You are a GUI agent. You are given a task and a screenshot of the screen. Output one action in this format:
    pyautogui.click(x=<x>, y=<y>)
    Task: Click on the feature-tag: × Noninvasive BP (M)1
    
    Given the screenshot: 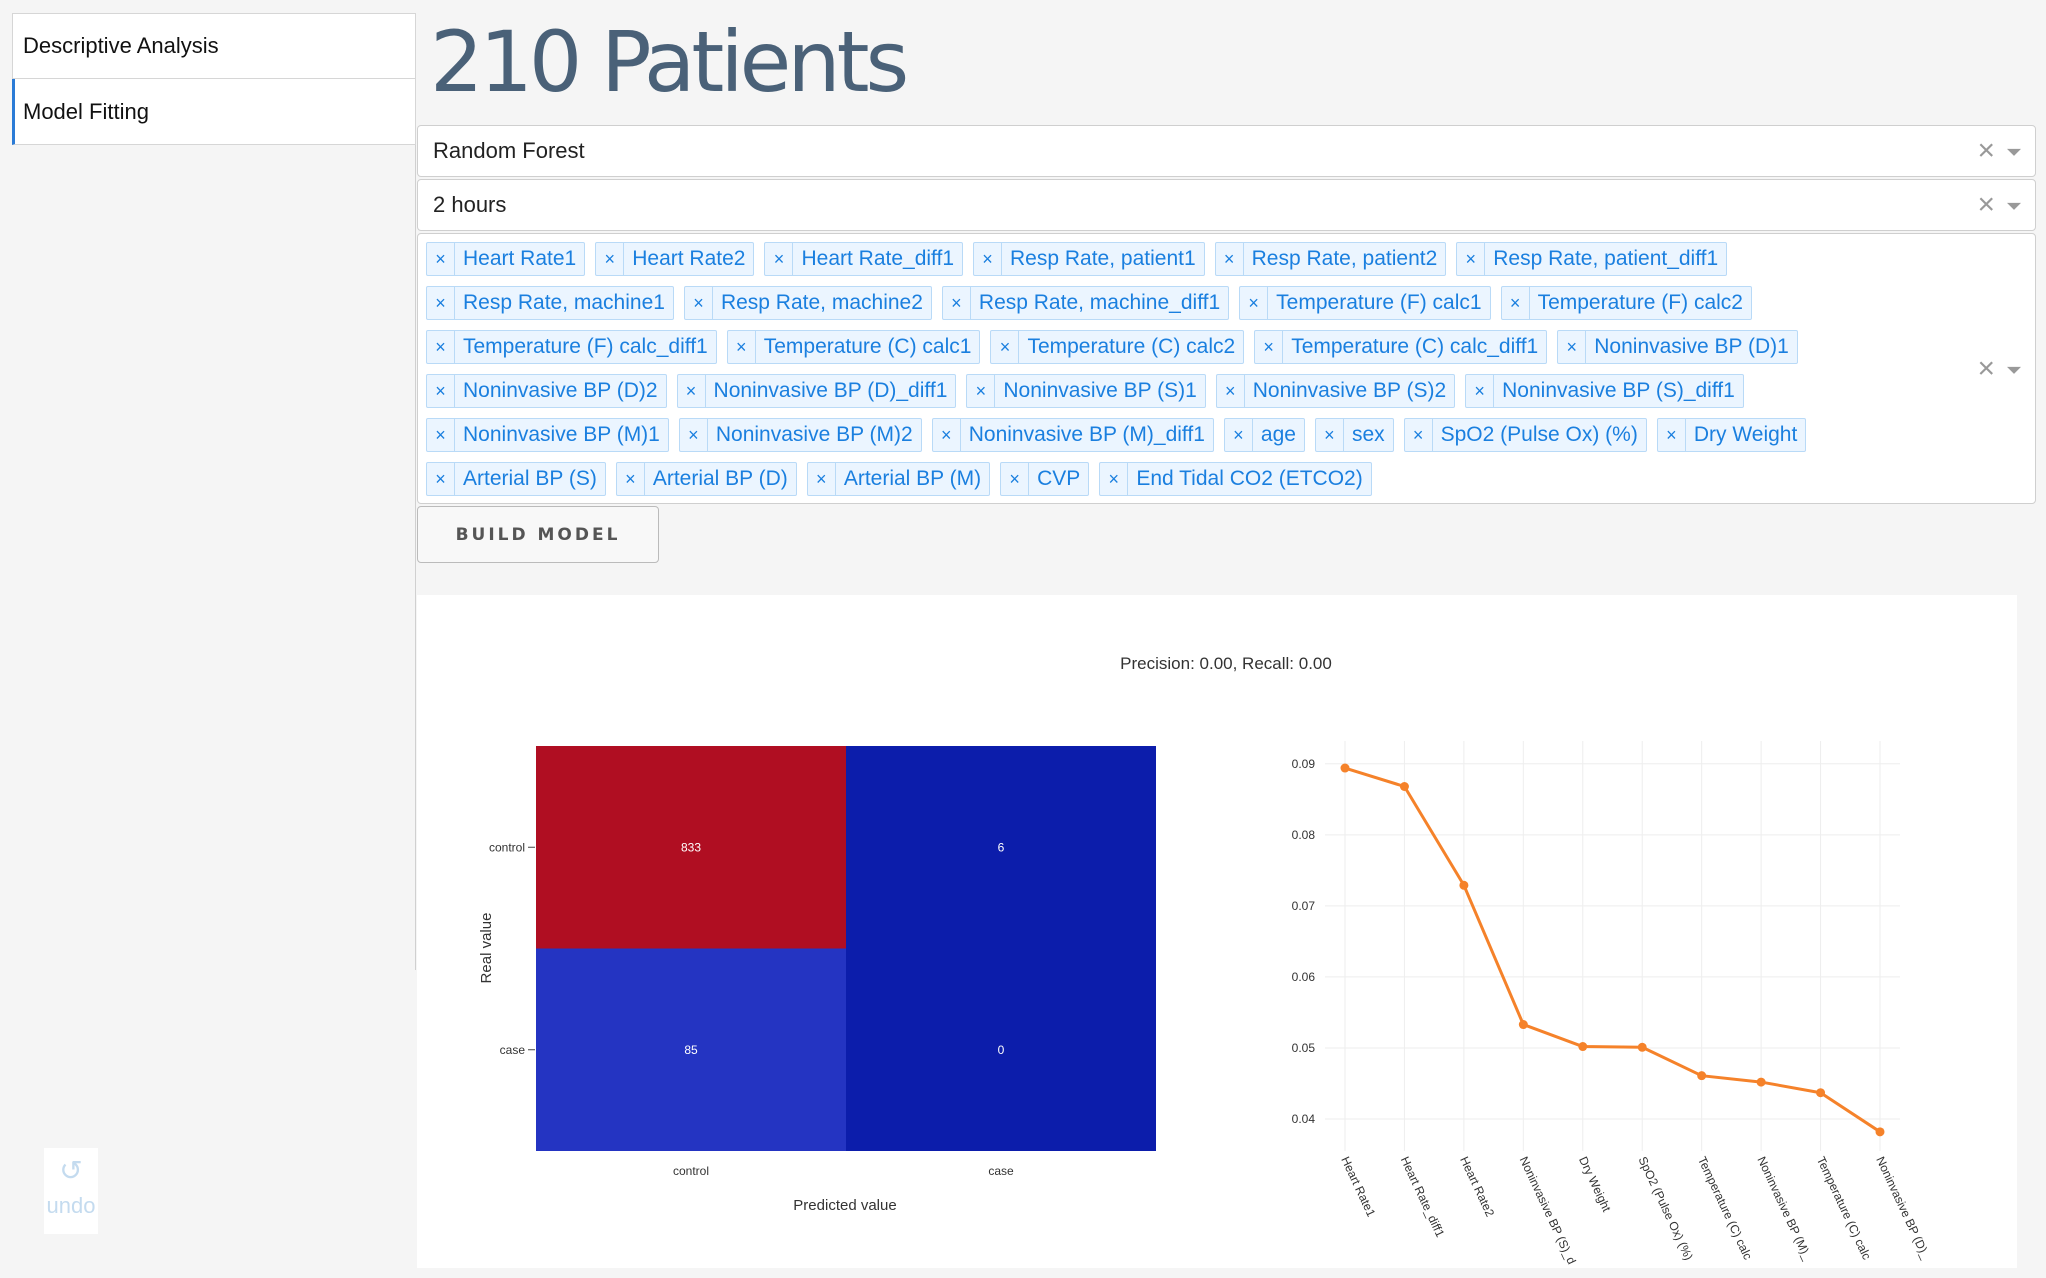 What is the action you would take?
    pyautogui.click(x=547, y=435)
    